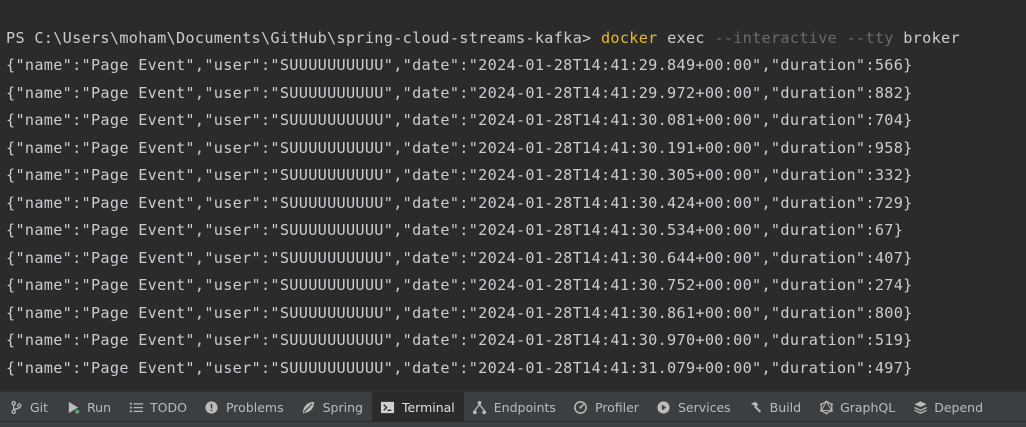 The height and width of the screenshot is (427, 1026). Describe the element at coordinates (756, 407) in the screenshot. I see `build-hammer-icon` at that location.